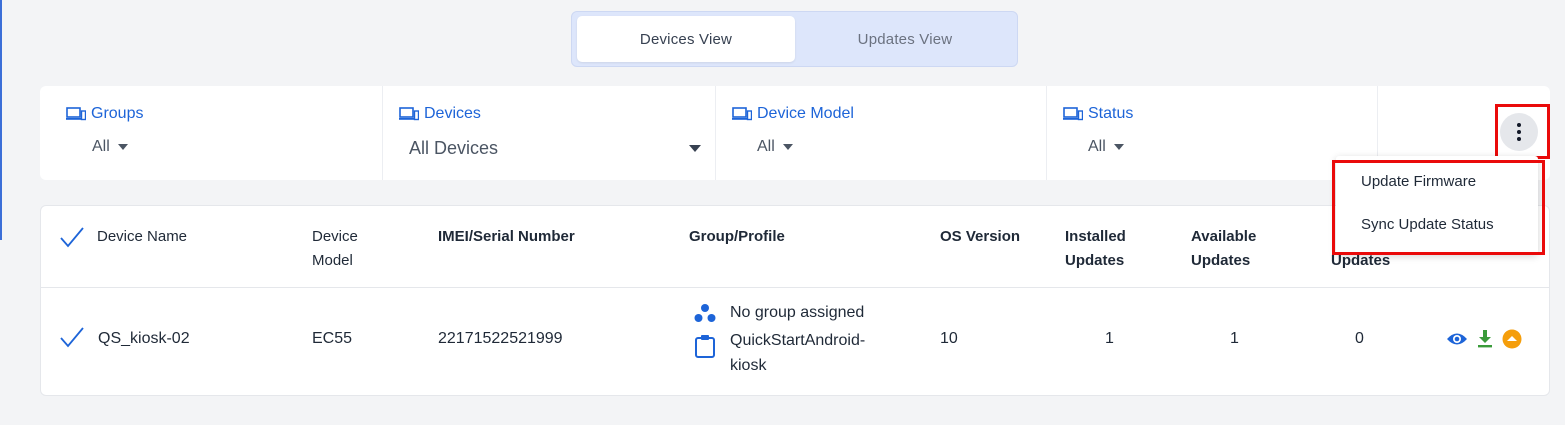 This screenshot has height=425, width=1565. I want to click on menu-highlight-box, so click(1438, 207).